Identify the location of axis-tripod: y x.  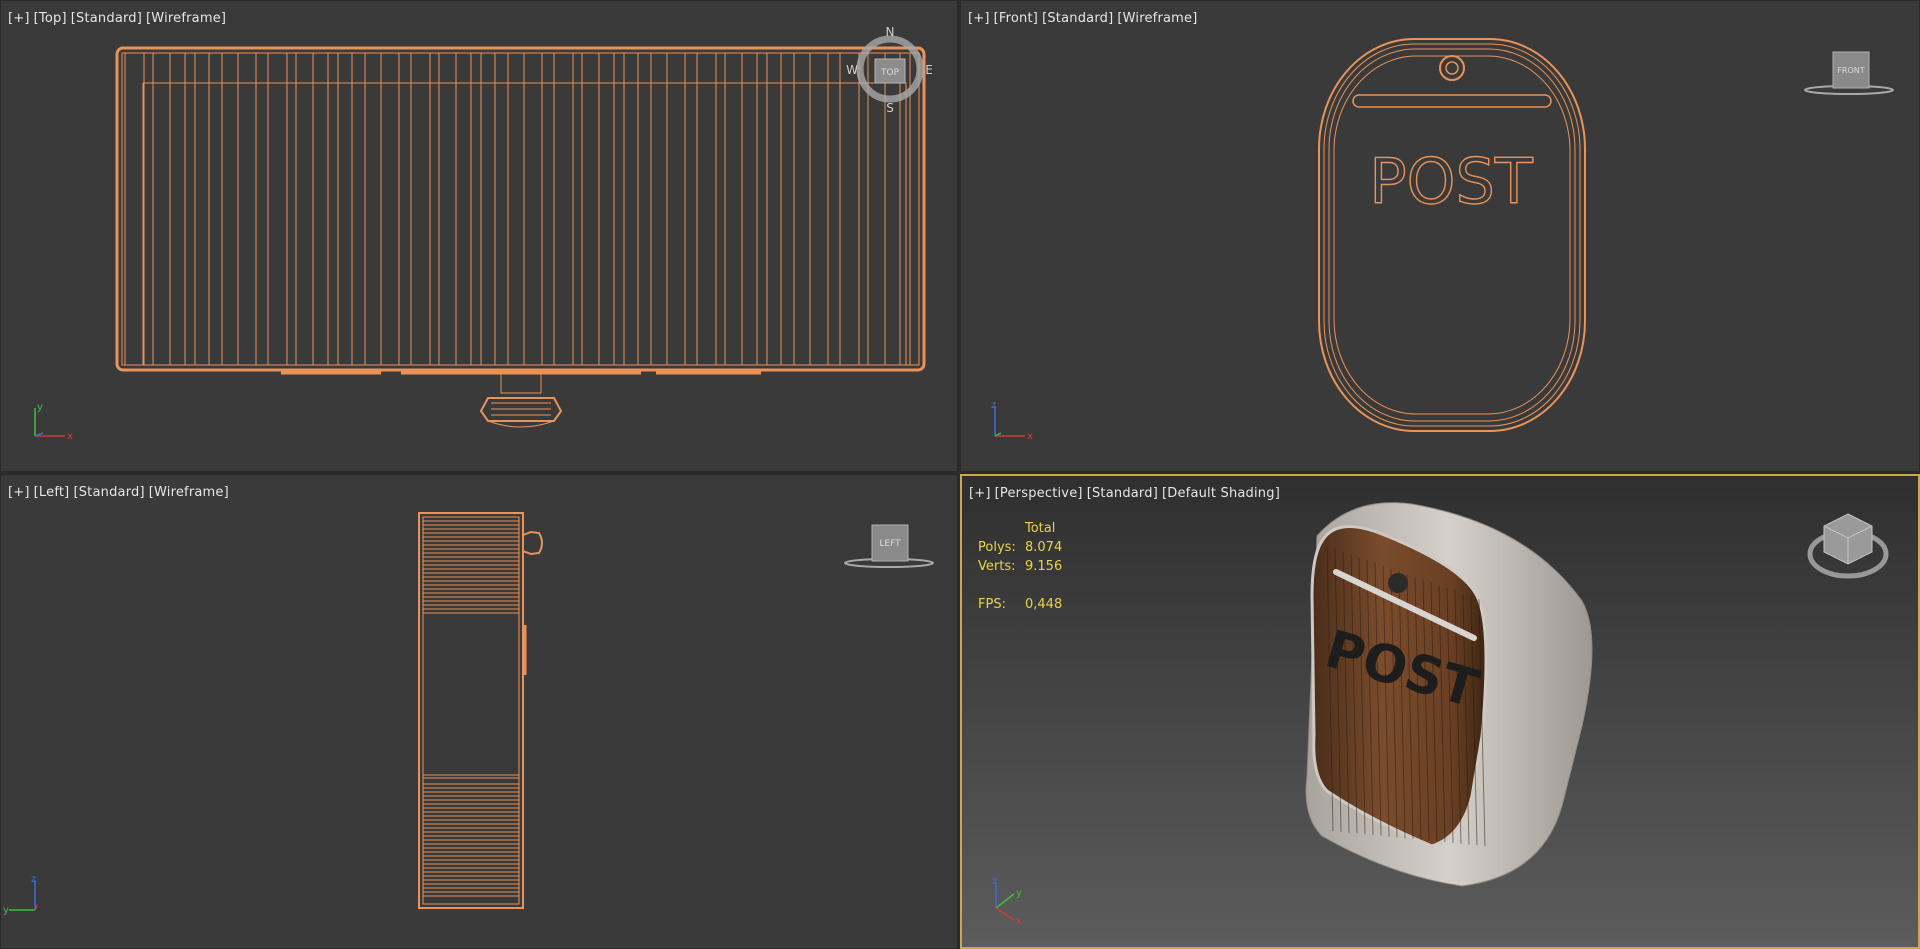
(53, 422).